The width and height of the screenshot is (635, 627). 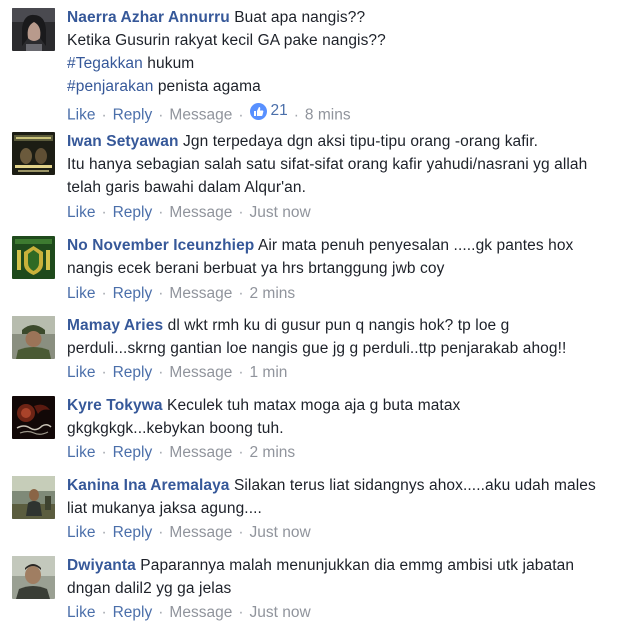 I want to click on comment-text: gkgkgkgk...kebykan boong tuh., so click(x=175, y=428).